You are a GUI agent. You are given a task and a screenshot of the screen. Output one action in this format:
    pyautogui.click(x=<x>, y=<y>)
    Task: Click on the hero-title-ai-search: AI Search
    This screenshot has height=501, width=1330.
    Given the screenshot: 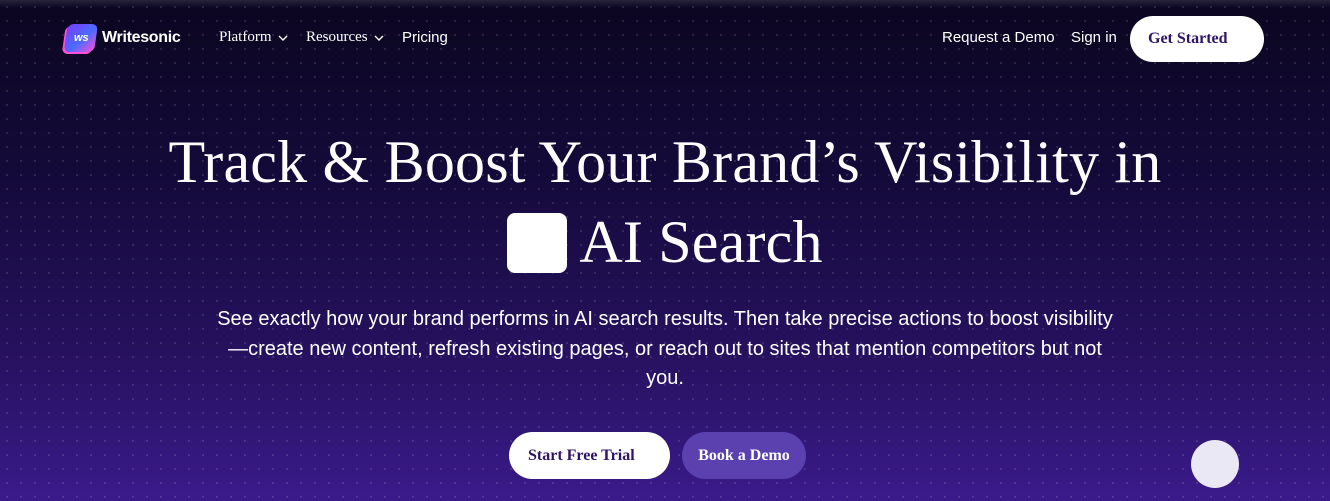 What is the action you would take?
    pyautogui.click(x=701, y=242)
    